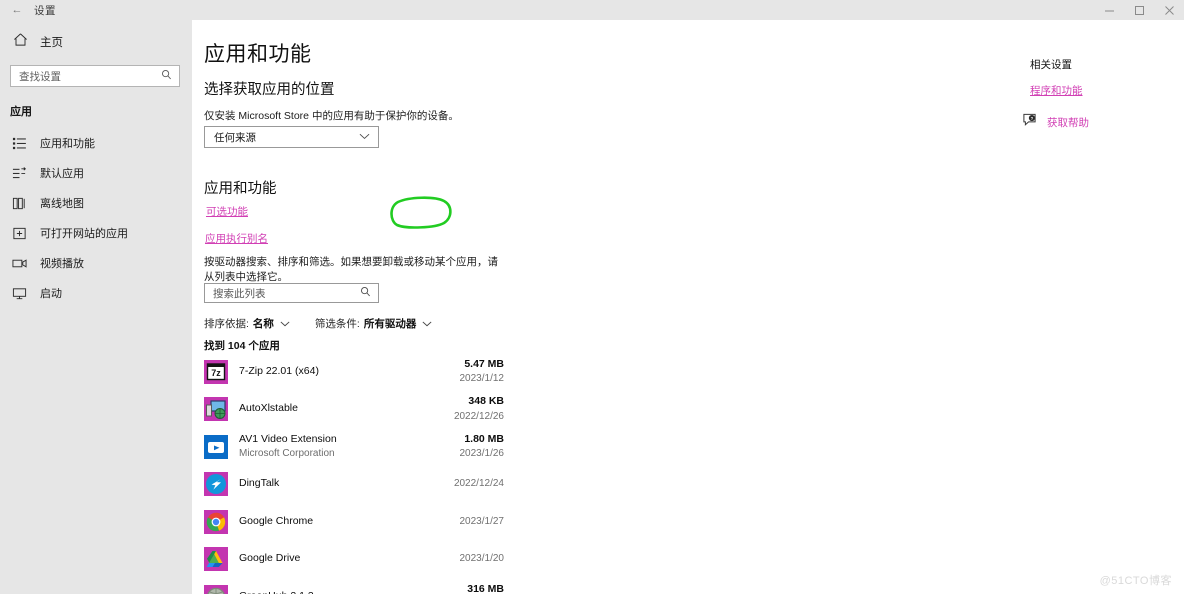 This screenshot has width=1184, height=594. What do you see at coordinates (20, 42) in the screenshot?
I see `home-icon` at bounding box center [20, 42].